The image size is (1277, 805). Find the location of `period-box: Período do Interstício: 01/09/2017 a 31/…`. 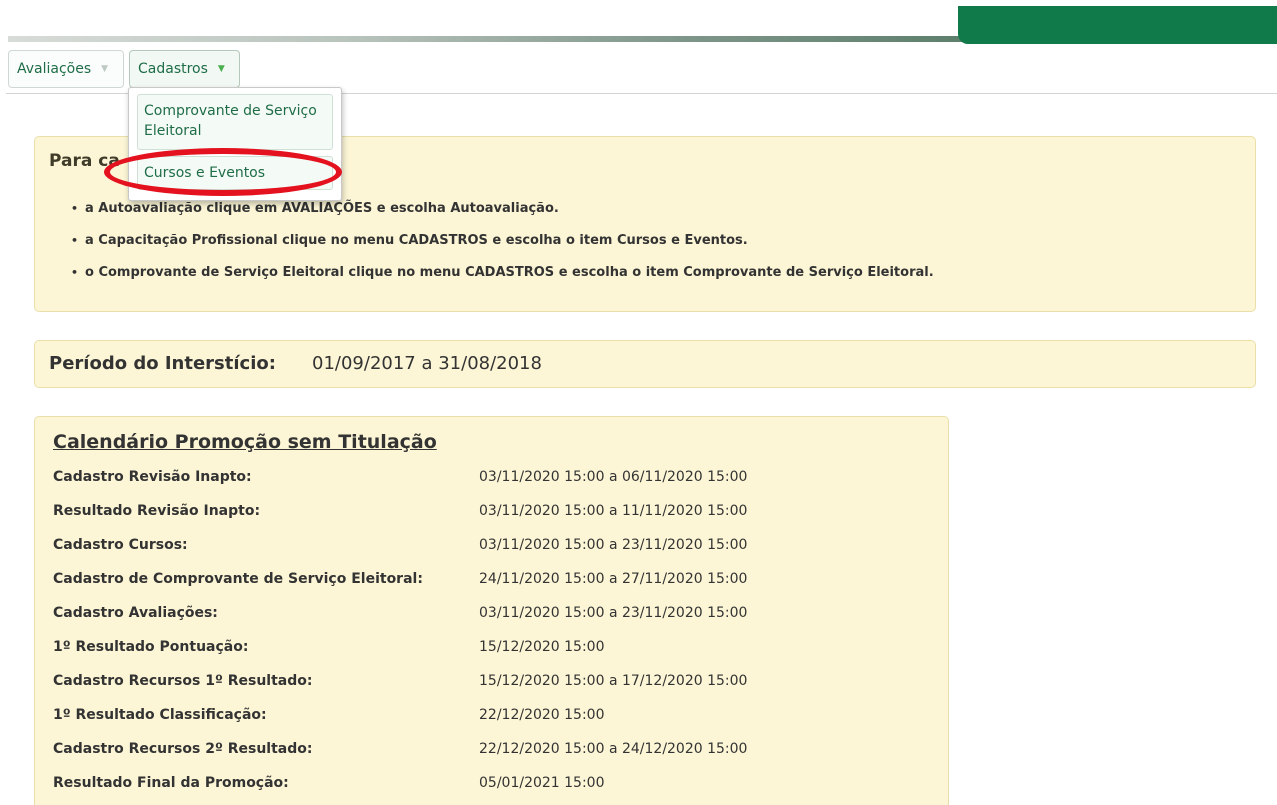

period-box: Período do Interstício: 01/09/2017 a 31/… is located at coordinates (645, 364).